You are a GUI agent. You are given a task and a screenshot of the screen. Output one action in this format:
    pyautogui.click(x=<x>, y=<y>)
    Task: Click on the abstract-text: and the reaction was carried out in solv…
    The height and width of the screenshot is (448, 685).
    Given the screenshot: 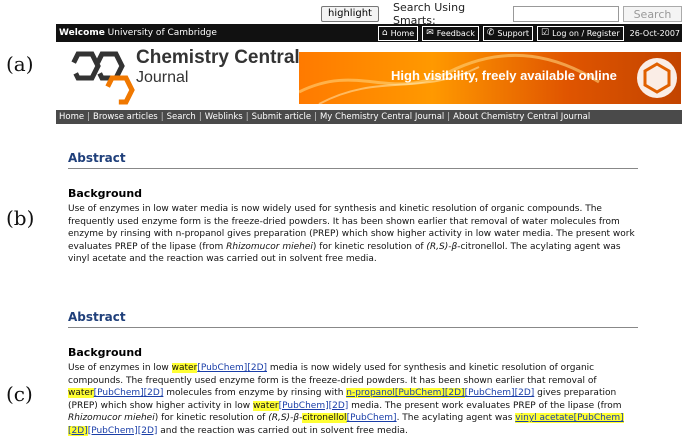 What is the action you would take?
    pyautogui.click(x=282, y=430)
    